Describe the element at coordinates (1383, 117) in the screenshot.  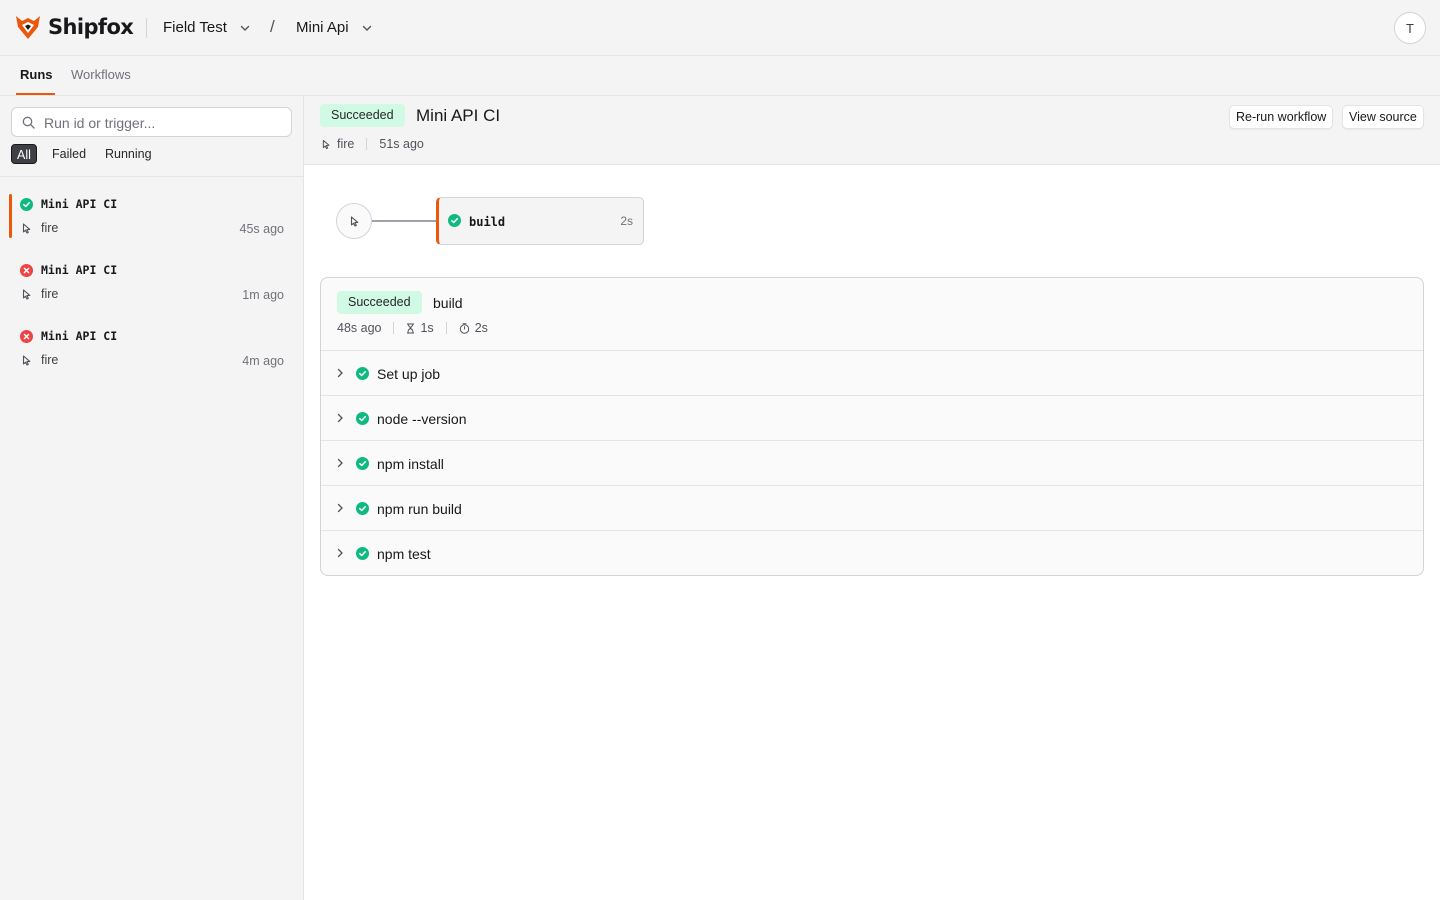
I see `view-source-button: View source` at that location.